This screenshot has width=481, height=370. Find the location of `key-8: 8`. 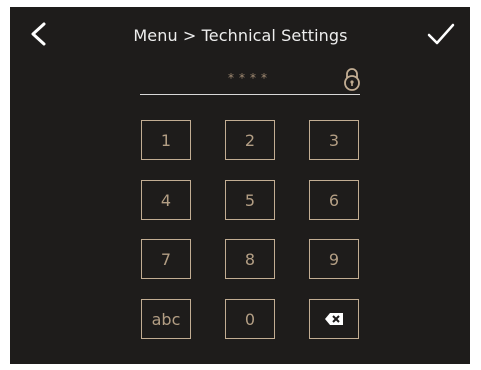

key-8: 8 is located at coordinates (250, 259).